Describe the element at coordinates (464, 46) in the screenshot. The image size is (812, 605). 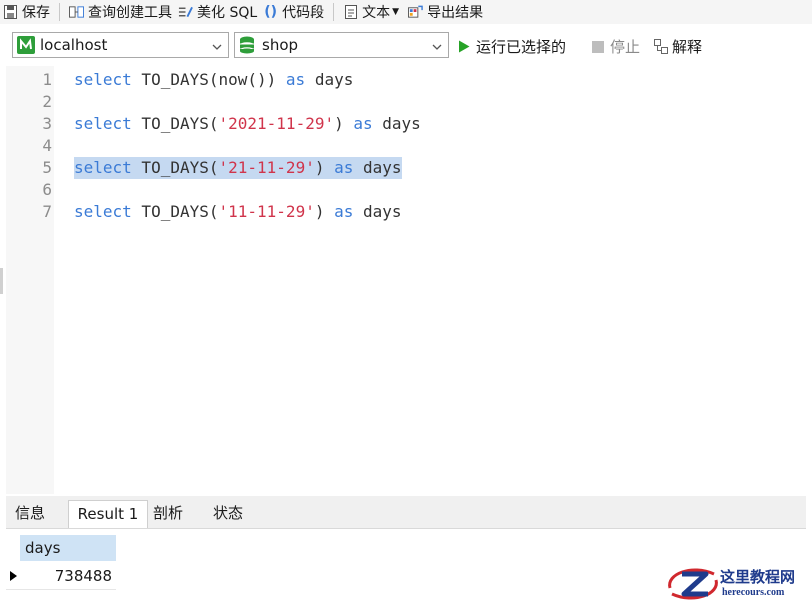
I see `run-icon` at that location.